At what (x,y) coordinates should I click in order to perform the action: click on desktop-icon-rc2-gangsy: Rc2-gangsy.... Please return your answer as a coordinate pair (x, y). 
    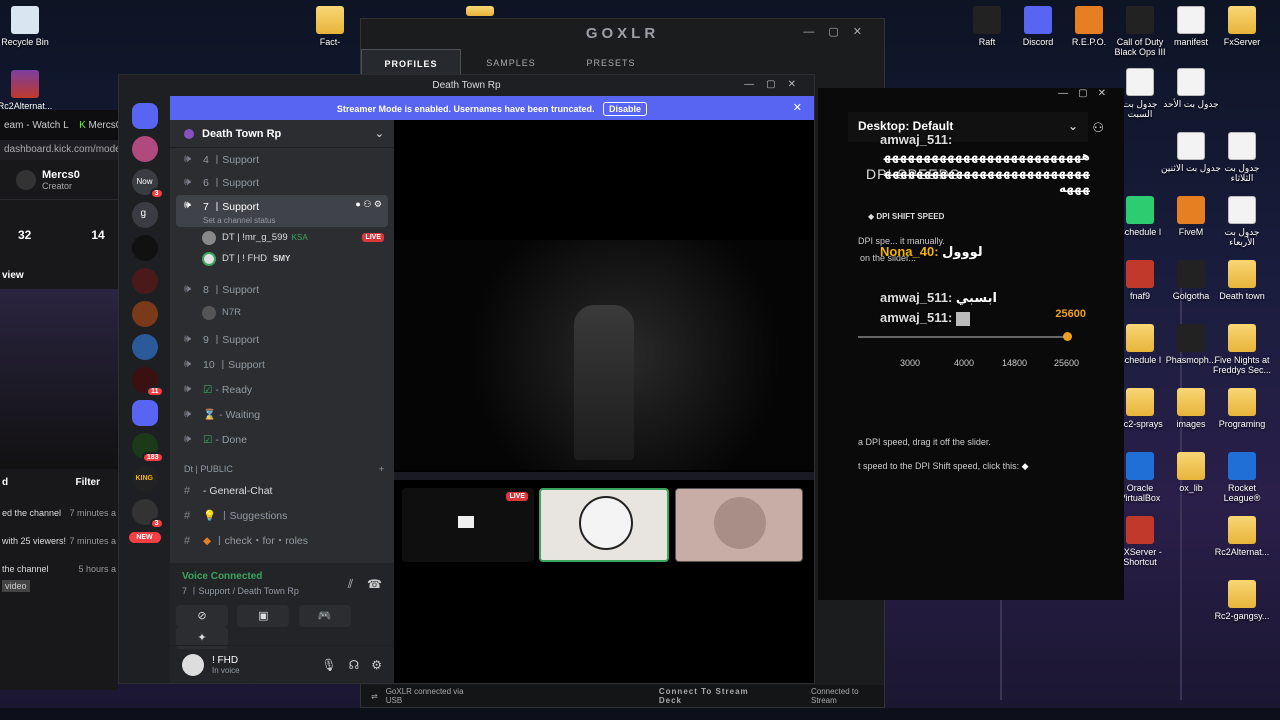
    Looking at the image, I should click on (1242, 600).